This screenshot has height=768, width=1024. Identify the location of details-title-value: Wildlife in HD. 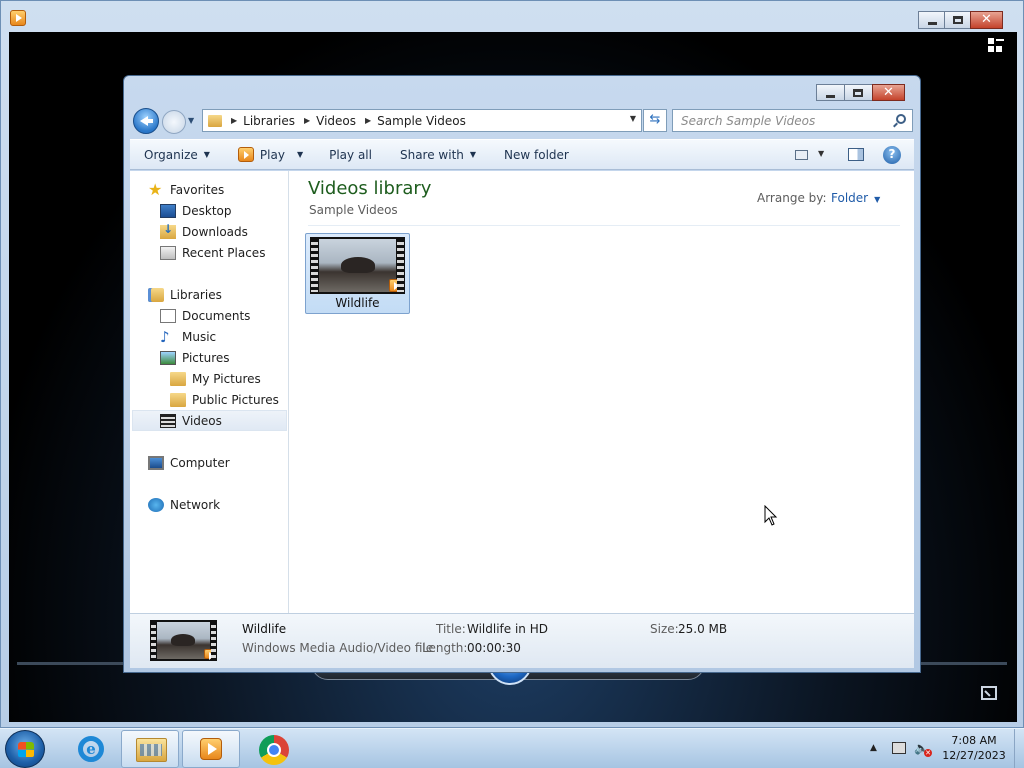
(507, 629).